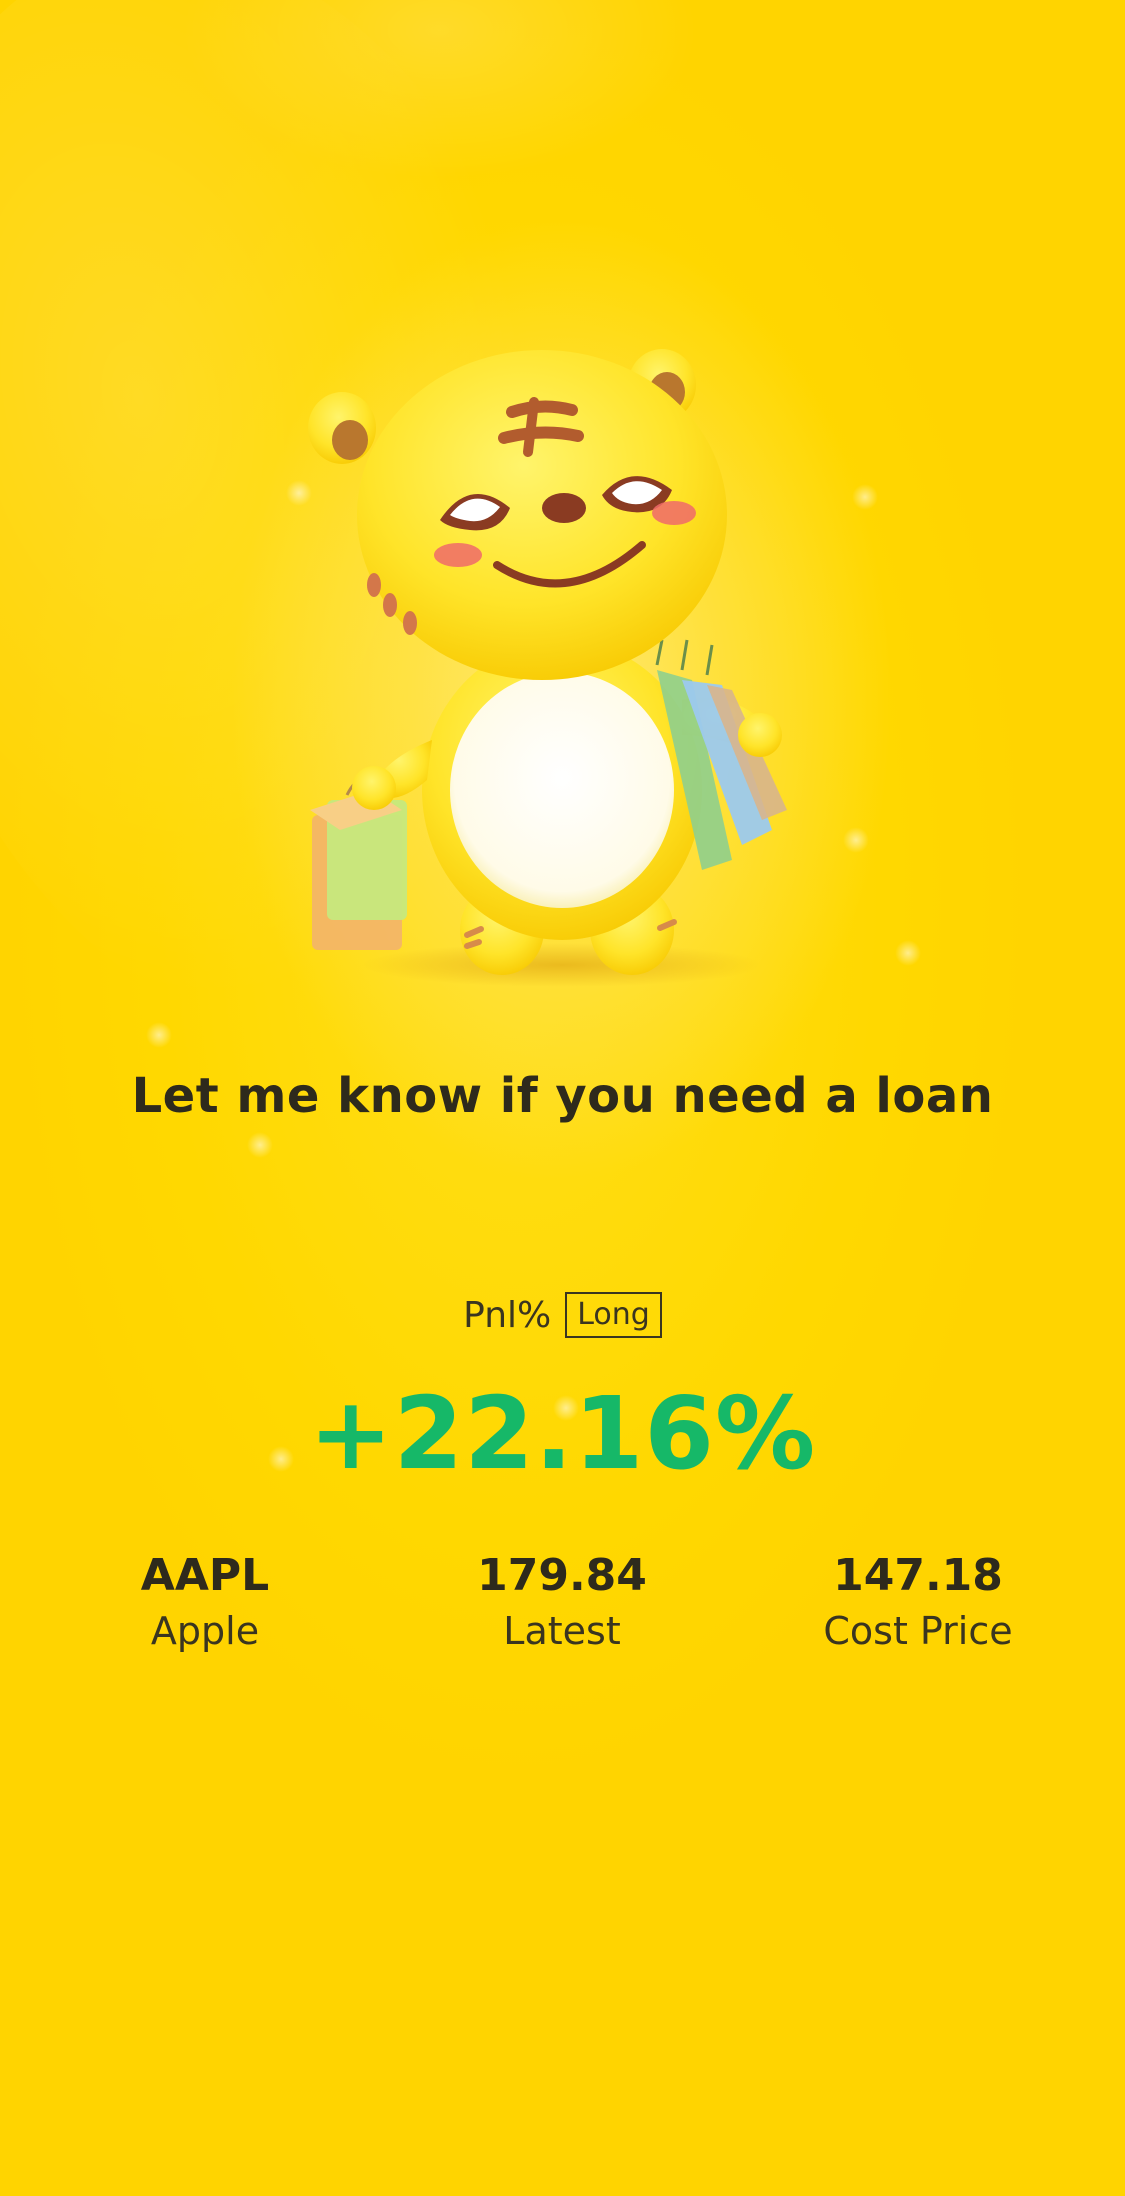 This screenshot has width=1125, height=2196. I want to click on stat-value: 147.18, so click(918, 1575).